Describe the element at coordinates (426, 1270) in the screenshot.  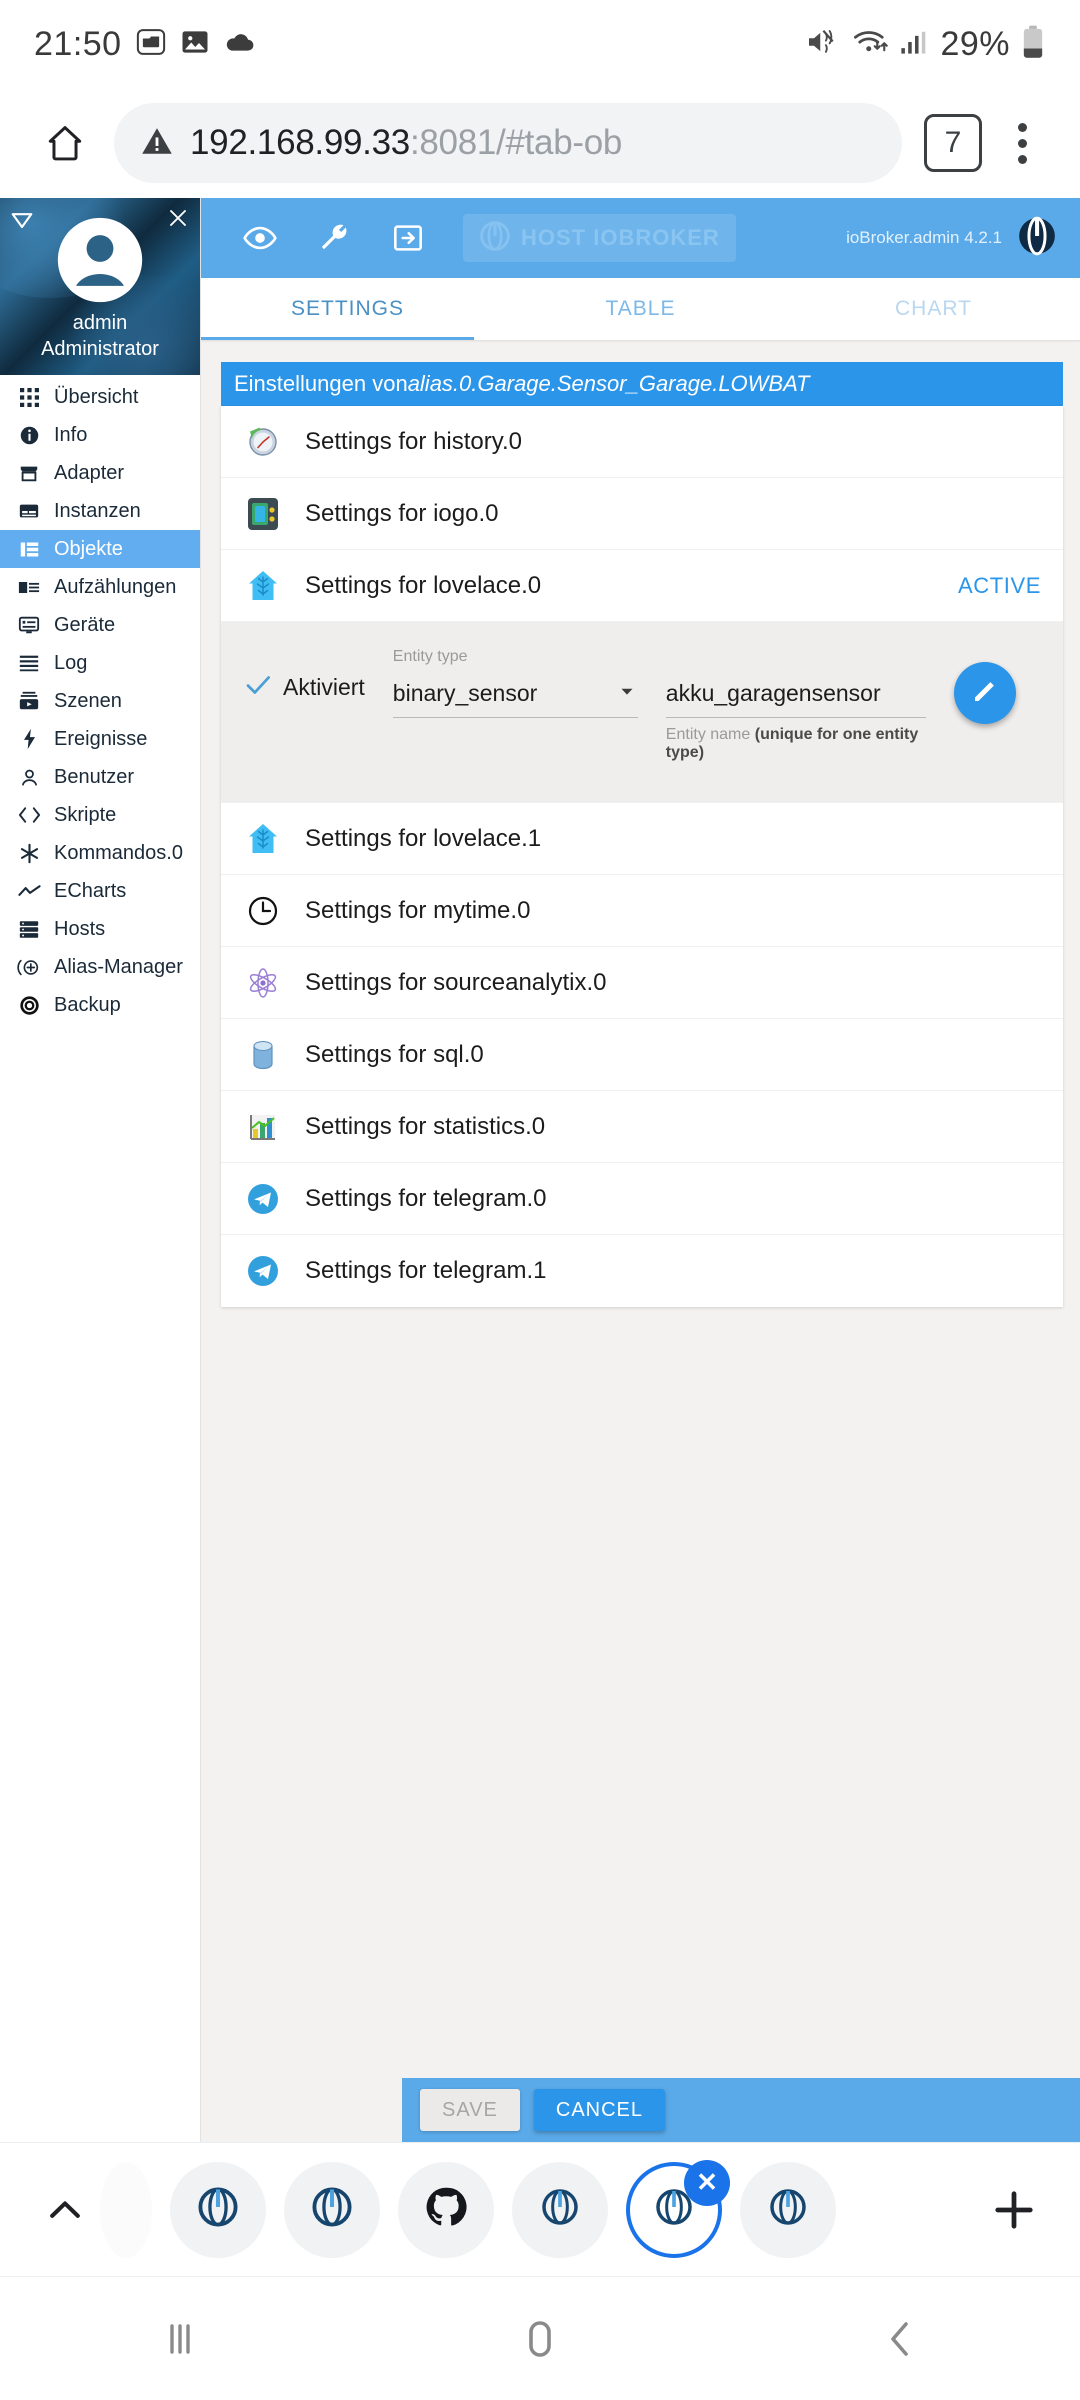
I see `list-item-label: Settings for telegram.1` at that location.